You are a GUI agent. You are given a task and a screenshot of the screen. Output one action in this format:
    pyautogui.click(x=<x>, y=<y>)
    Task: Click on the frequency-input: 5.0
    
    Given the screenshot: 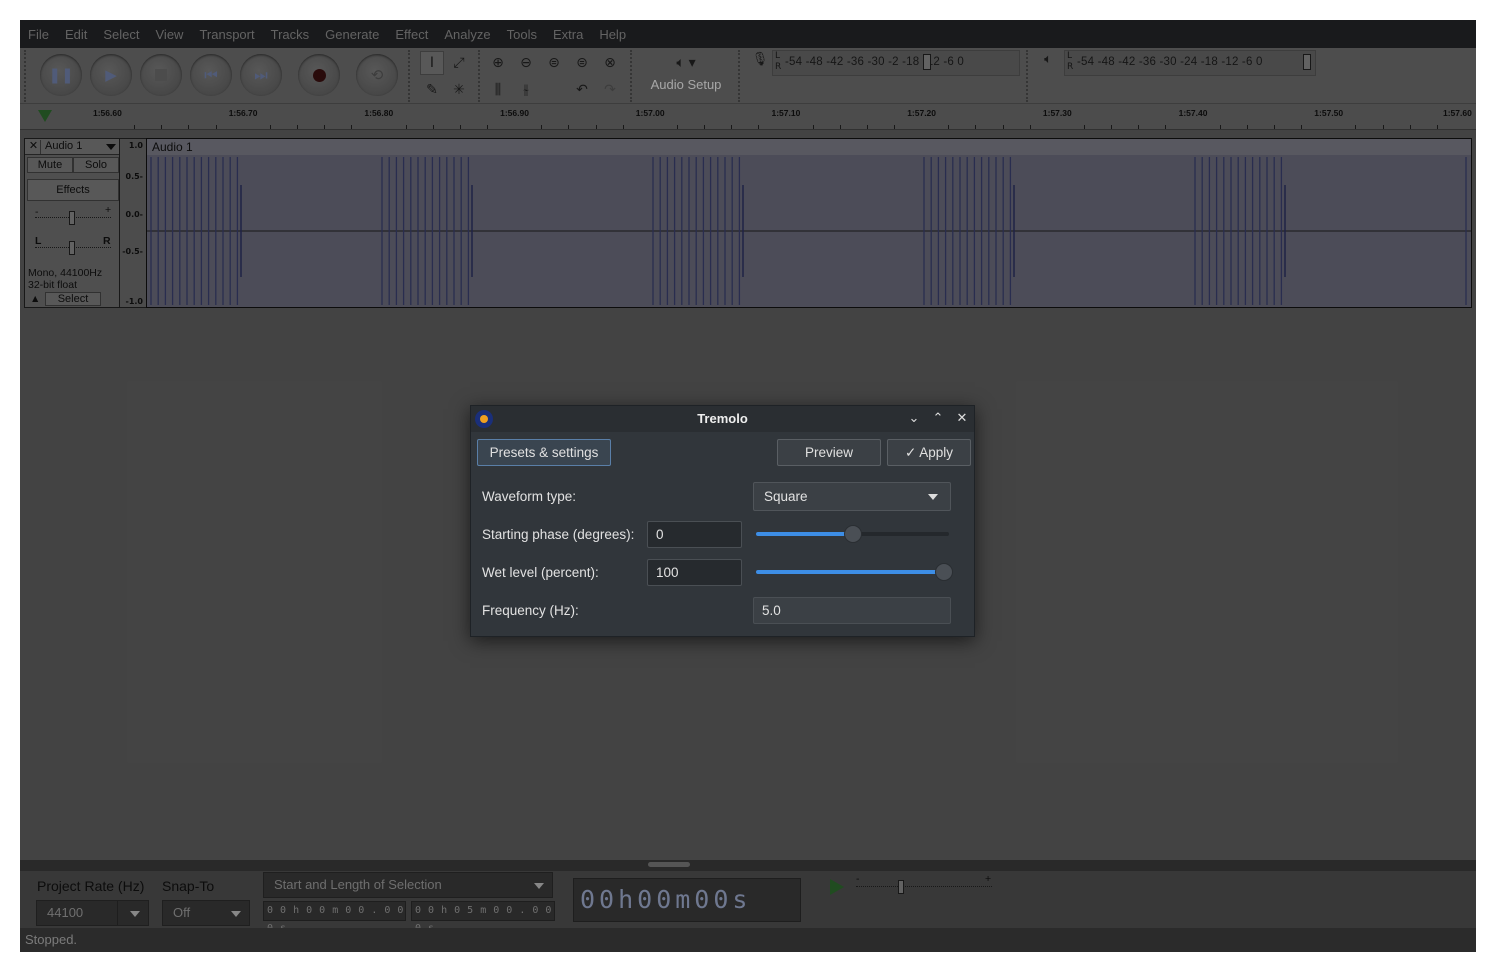 What is the action you would take?
    pyautogui.click(x=852, y=610)
    